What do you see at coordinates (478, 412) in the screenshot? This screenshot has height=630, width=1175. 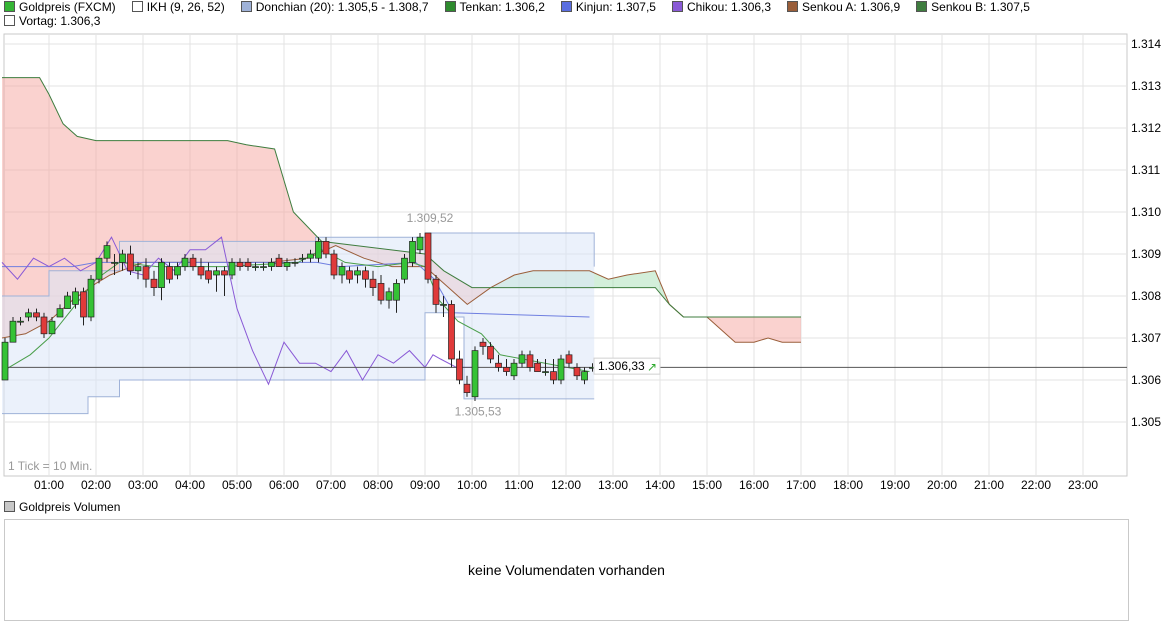 I see `low-label: 1.305,53` at bounding box center [478, 412].